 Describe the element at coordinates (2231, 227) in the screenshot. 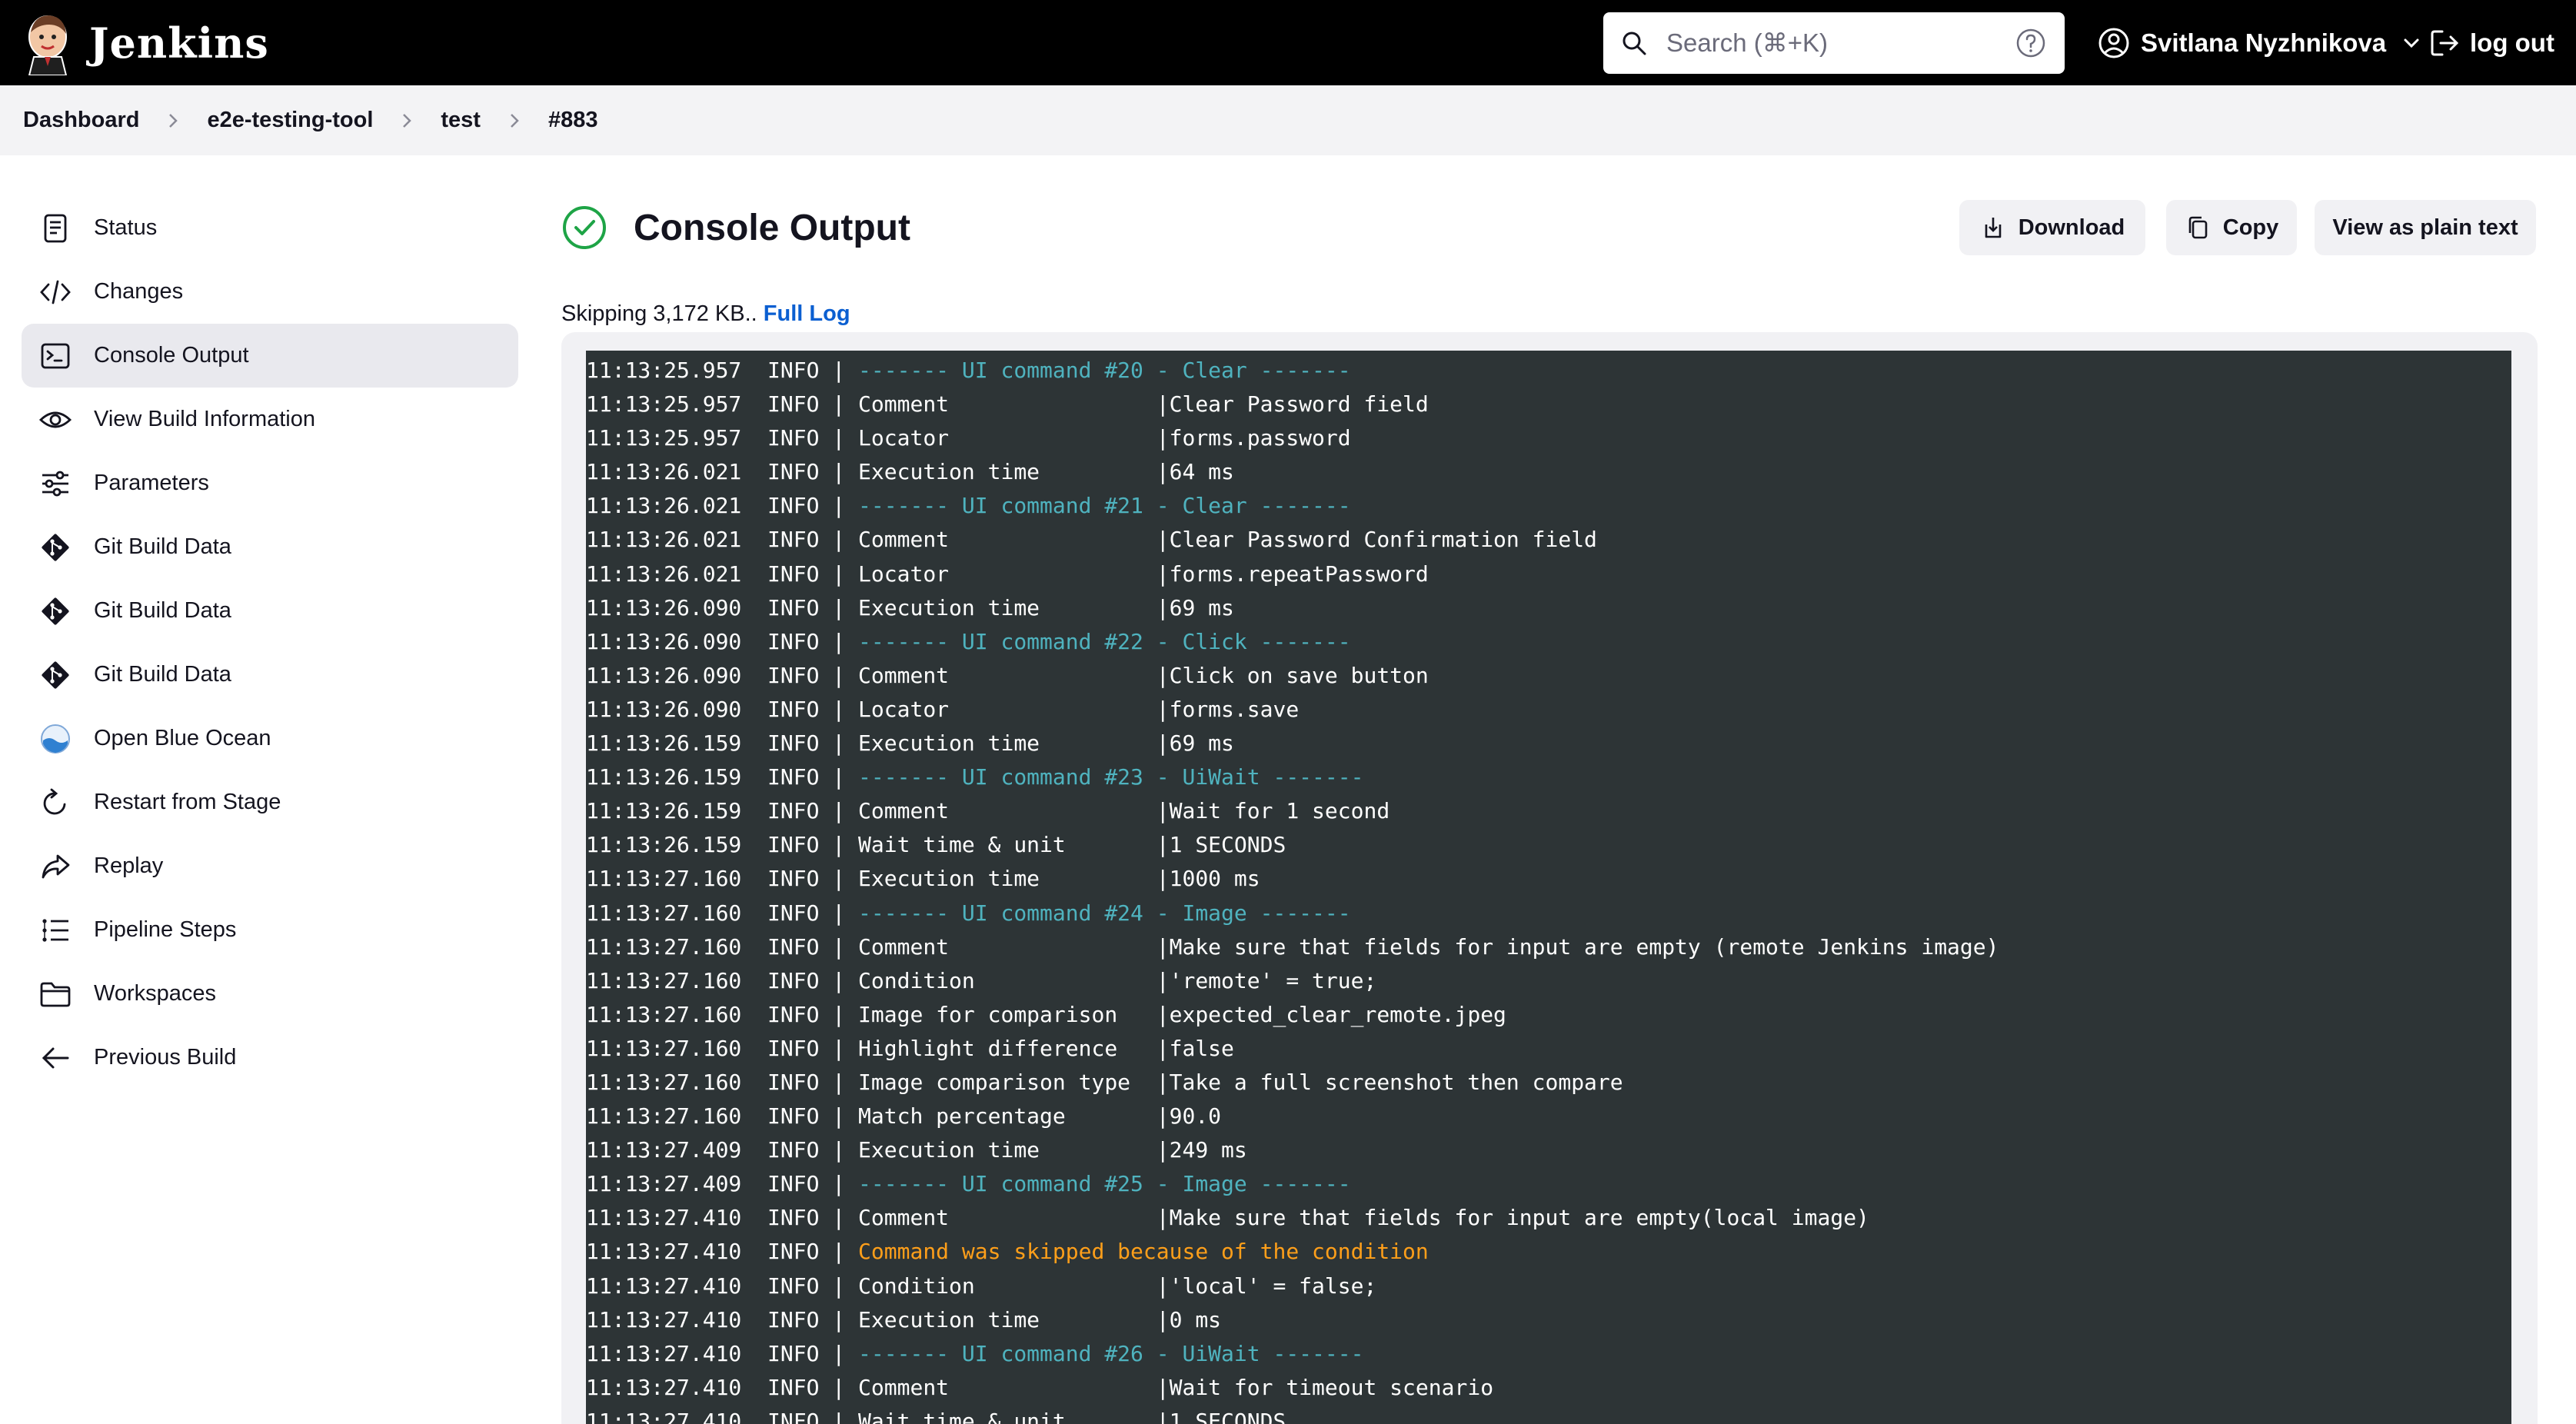

I see `copy-button: Copy` at that location.